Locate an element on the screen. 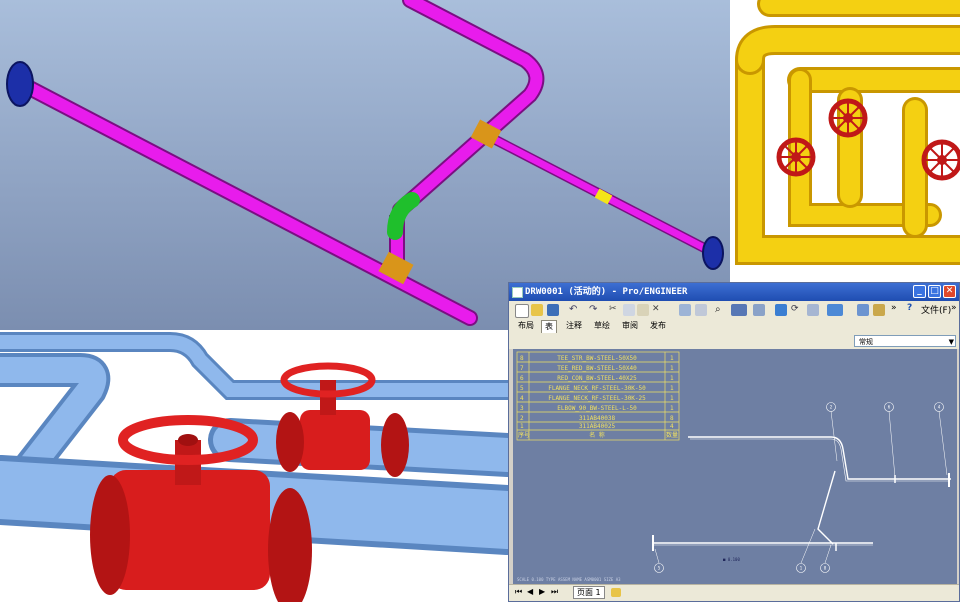 The image size is (960, 602). bom-row-name: TEE_RED_BW-STEEL-50X40 is located at coordinates (597, 368).